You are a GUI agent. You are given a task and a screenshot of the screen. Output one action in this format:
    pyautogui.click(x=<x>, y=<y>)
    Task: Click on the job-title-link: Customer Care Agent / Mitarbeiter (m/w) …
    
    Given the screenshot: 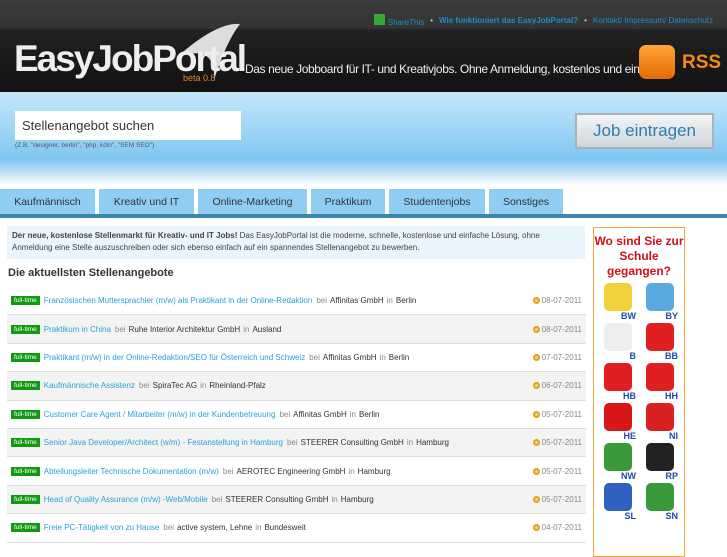 What is the action you would take?
    pyautogui.click(x=160, y=414)
    